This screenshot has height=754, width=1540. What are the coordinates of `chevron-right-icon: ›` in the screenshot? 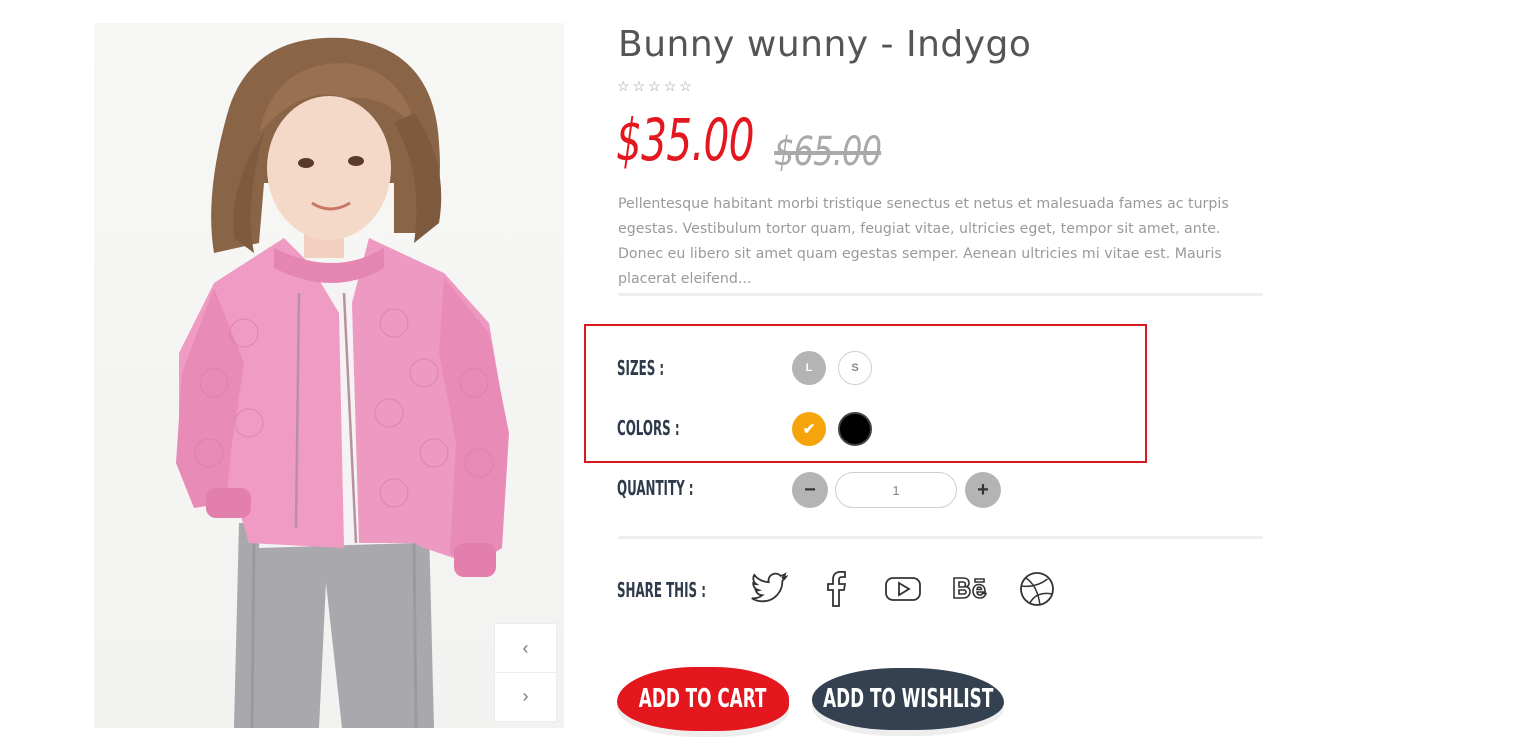 It's located at (525, 695).